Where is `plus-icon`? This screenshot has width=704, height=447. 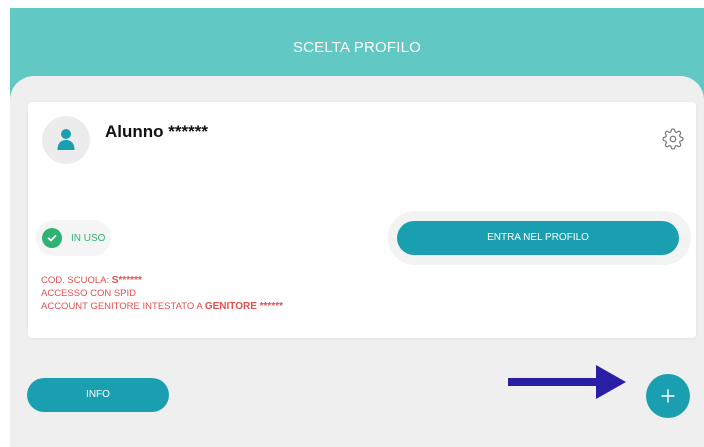 plus-icon is located at coordinates (668, 396).